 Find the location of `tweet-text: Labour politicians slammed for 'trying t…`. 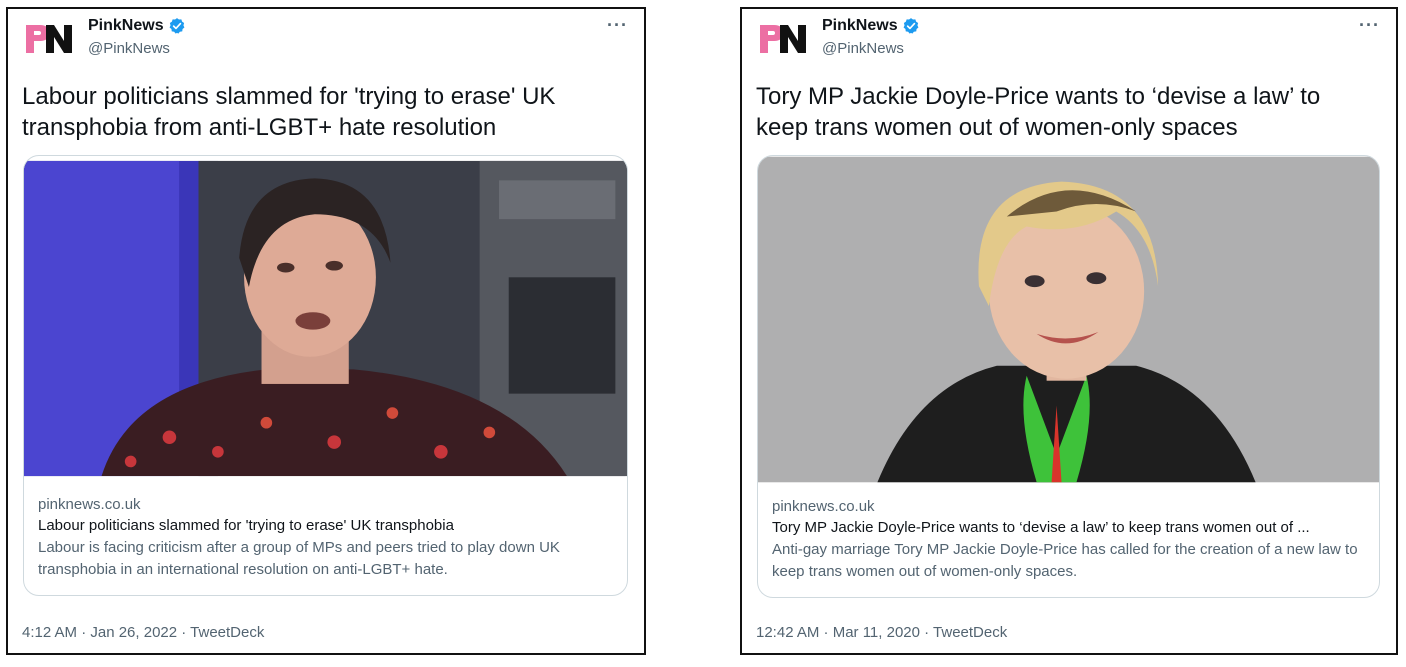

tweet-text: Labour politicians slammed for 'trying t… is located at coordinates (289, 112).